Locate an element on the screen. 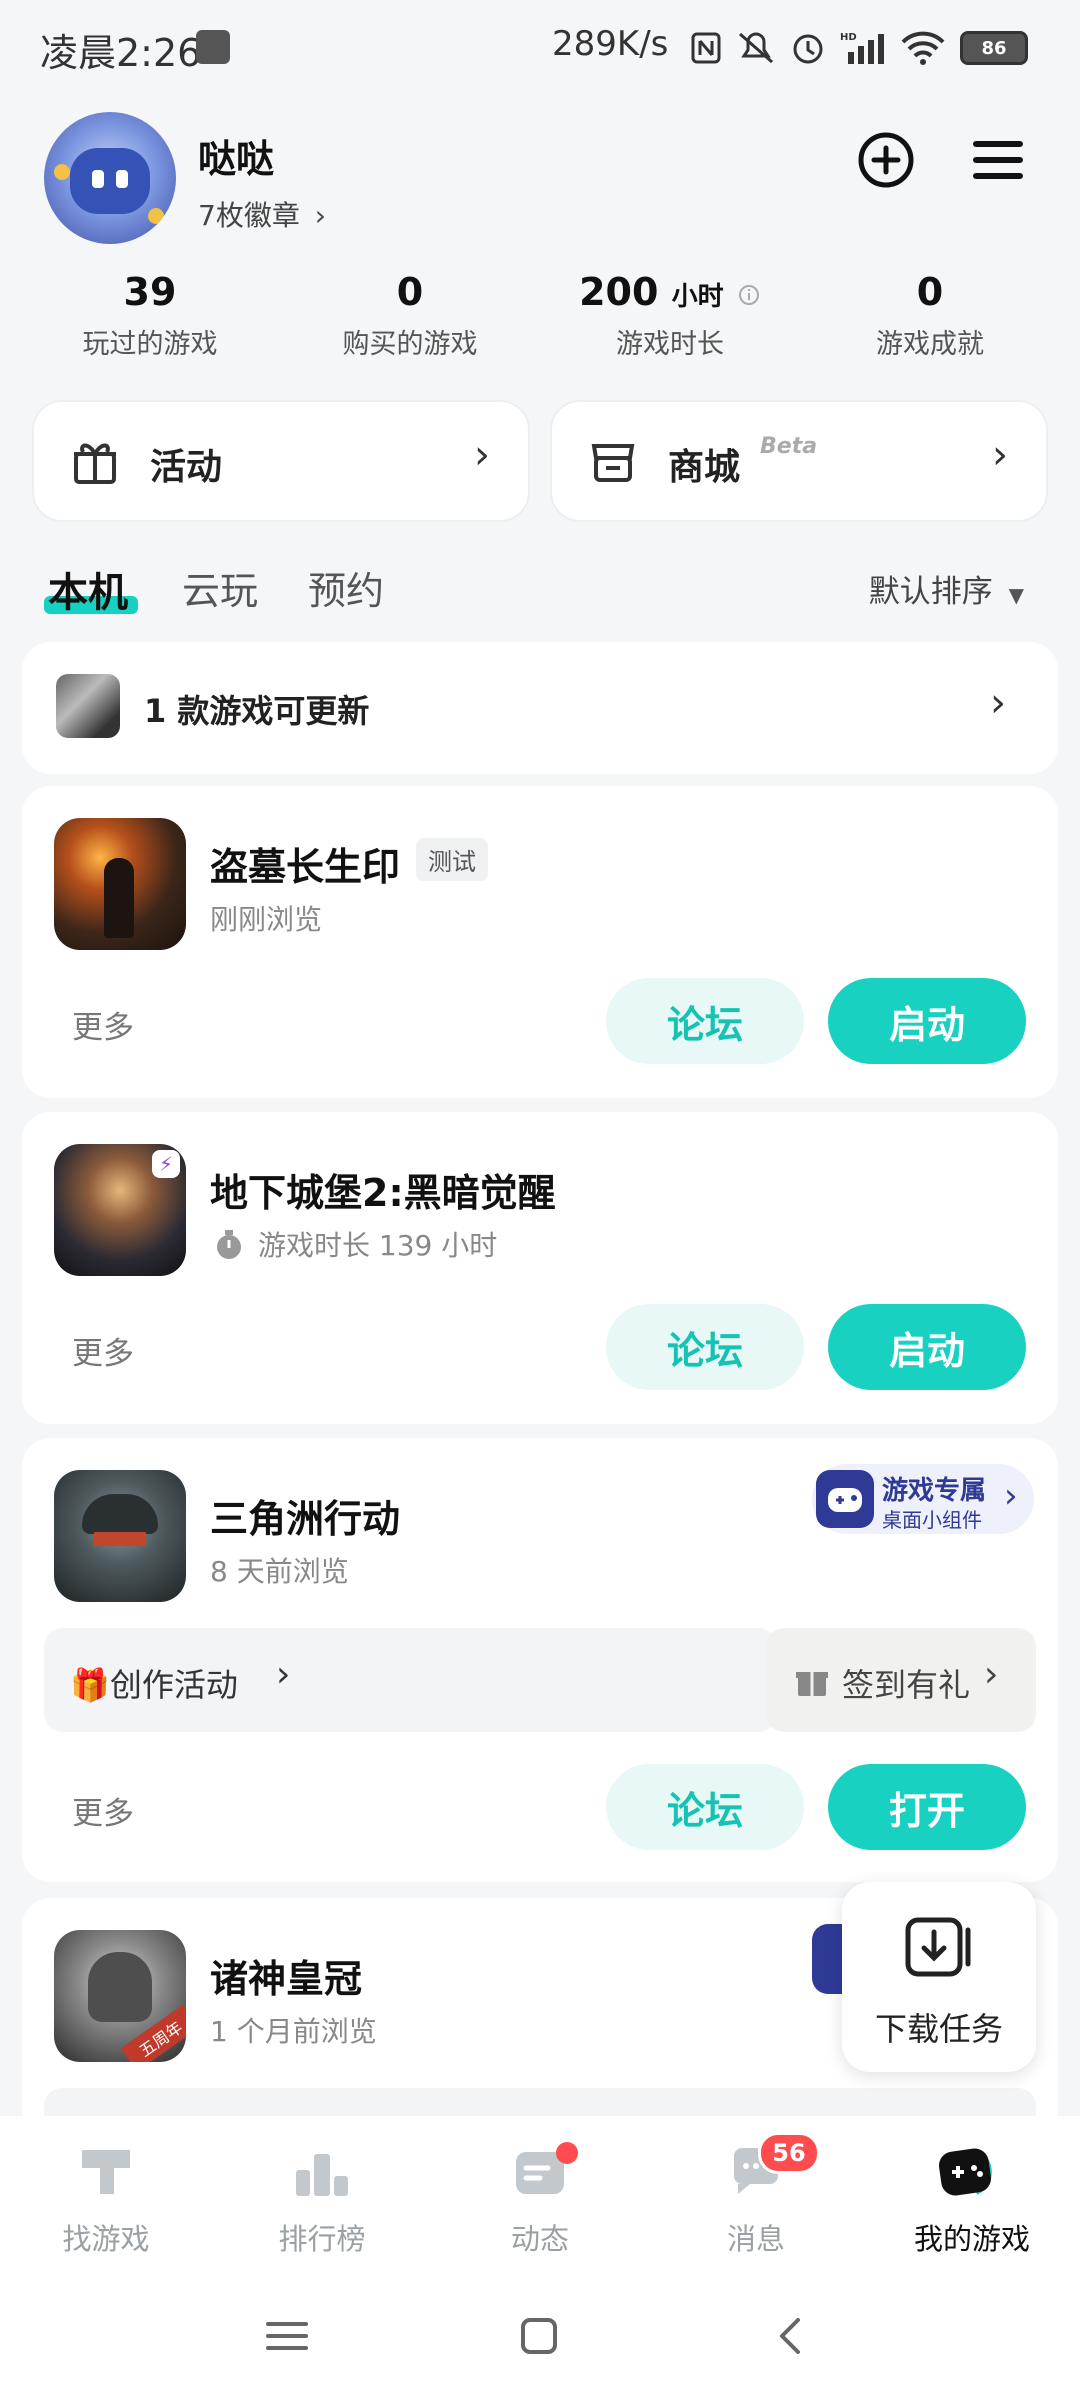  nav-messages: 56 消息 is located at coordinates (756, 2195).